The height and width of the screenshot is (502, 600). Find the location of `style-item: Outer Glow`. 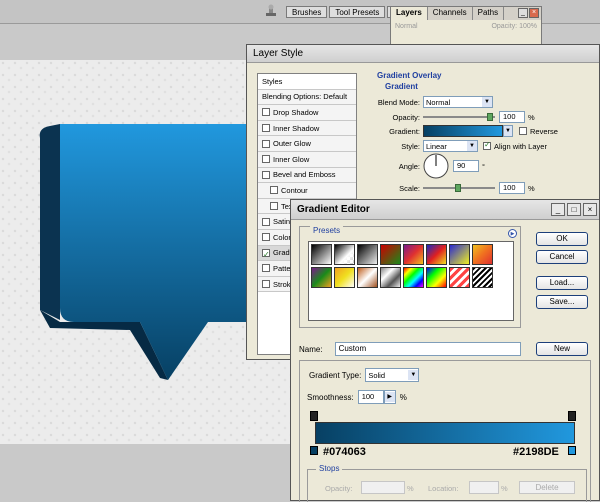

style-item: Outer Glow is located at coordinates (307, 144).